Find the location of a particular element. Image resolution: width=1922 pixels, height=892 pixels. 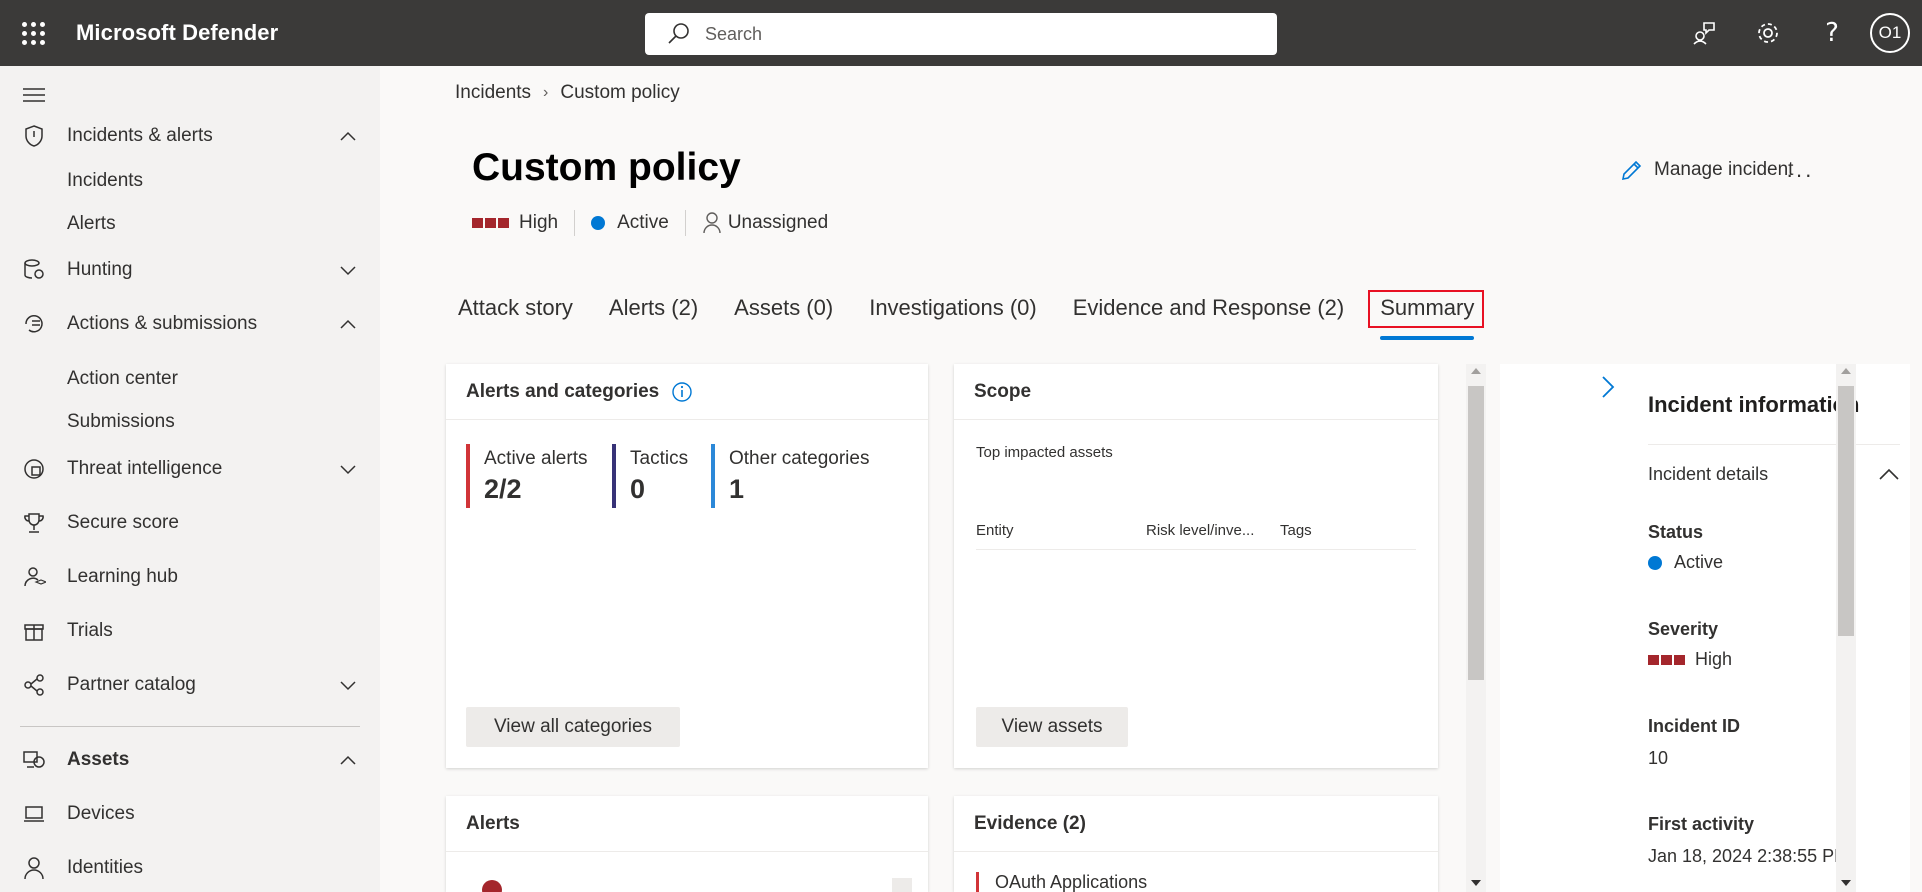

card-title: Alerts is located at coordinates (493, 823).